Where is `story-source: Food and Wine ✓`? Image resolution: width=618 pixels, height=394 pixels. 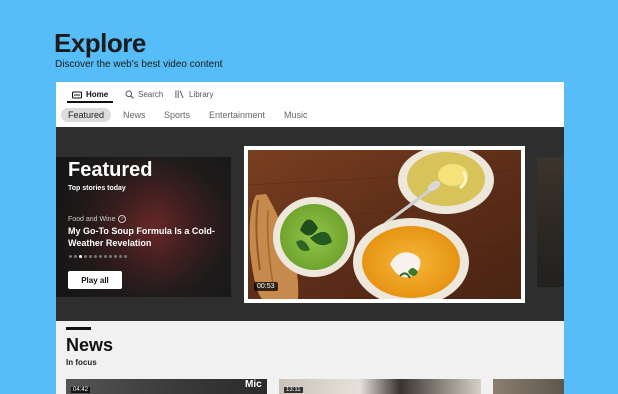
story-source: Food and Wine ✓ is located at coordinates (97, 219).